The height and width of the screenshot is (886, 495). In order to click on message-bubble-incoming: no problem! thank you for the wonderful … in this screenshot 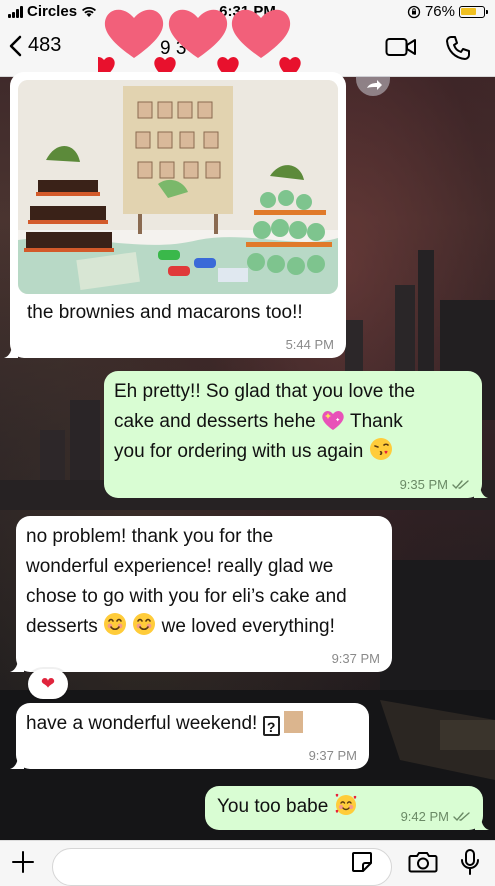, I will do `click(201, 594)`.